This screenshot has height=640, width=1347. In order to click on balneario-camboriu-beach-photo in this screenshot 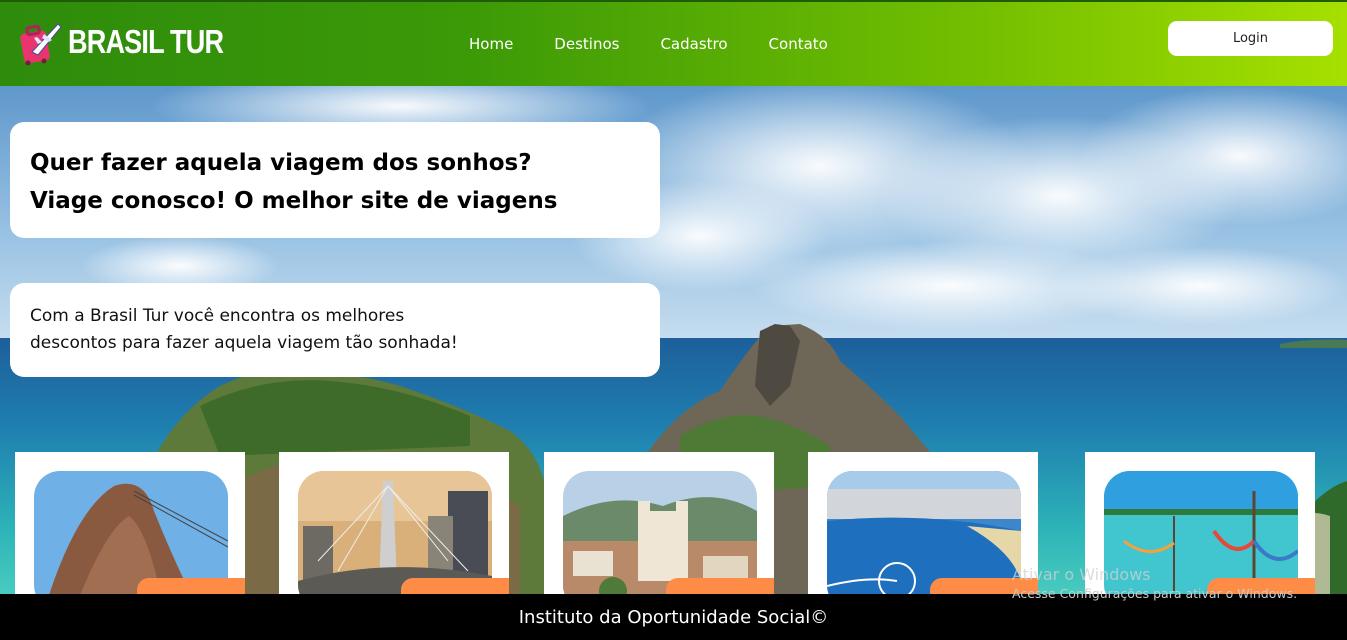, I will do `click(924, 532)`.